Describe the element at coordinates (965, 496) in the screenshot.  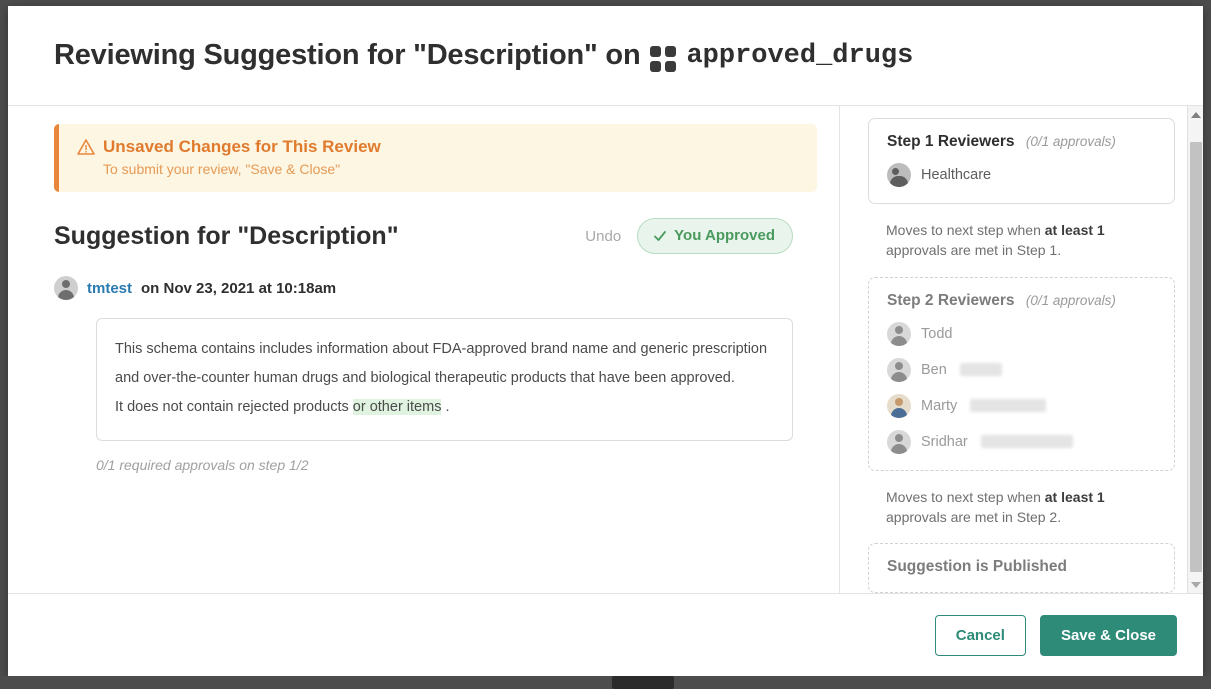
I see `step2-note-prefix: Moves to next step when` at that location.